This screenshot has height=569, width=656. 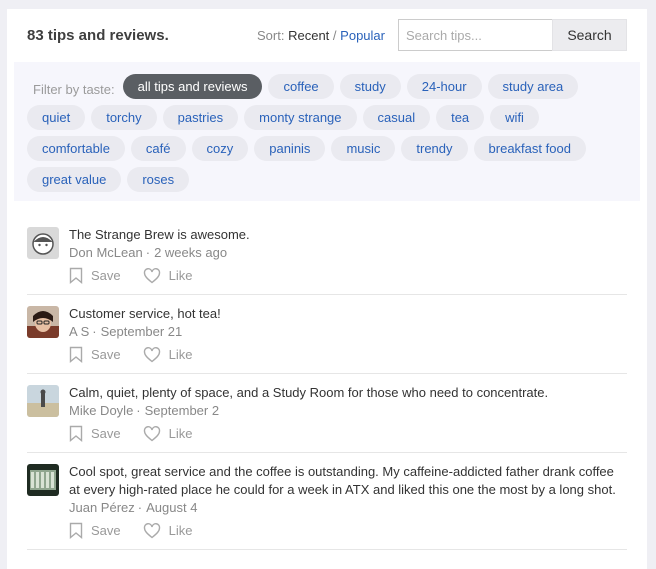 What do you see at coordinates (191, 252) in the screenshot?
I see `tip-date: 2 weeks ago` at bounding box center [191, 252].